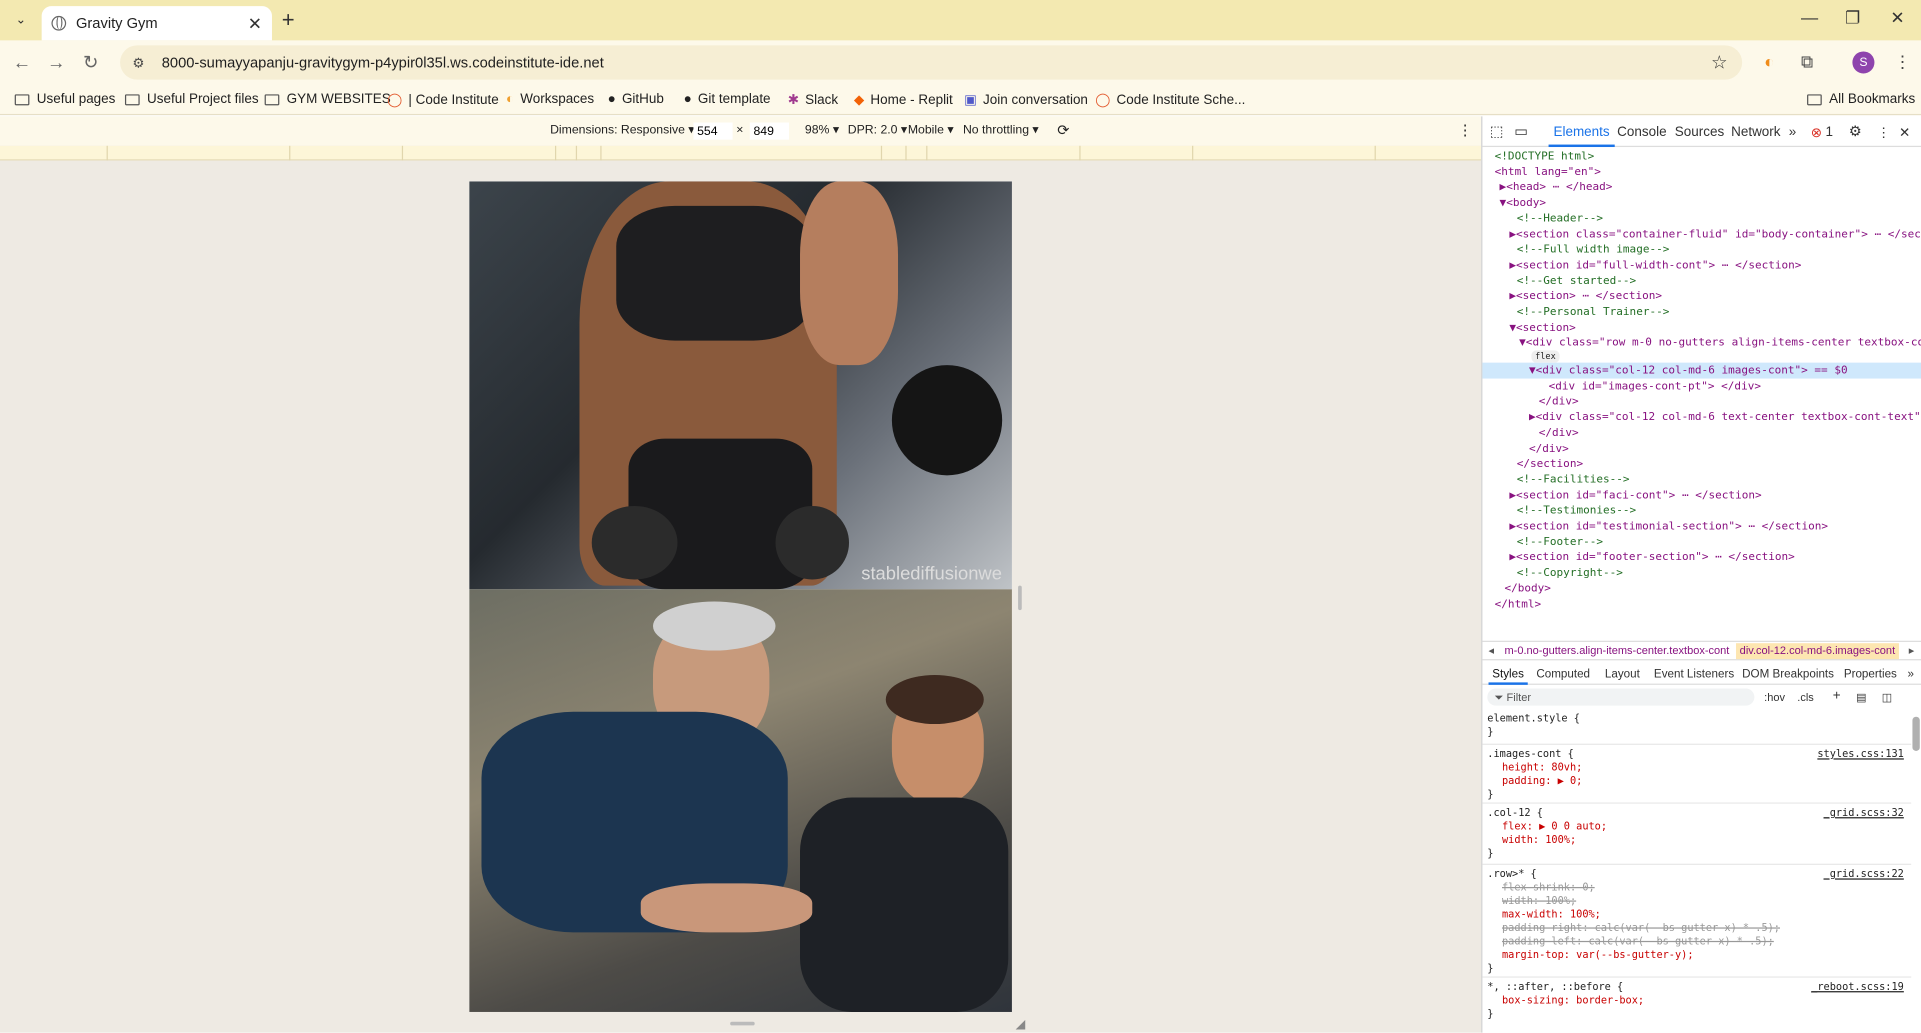 The width and height of the screenshot is (1921, 1033). What do you see at coordinates (1523, 204) in the screenshot?
I see `dom-line: ▼<body>` at bounding box center [1523, 204].